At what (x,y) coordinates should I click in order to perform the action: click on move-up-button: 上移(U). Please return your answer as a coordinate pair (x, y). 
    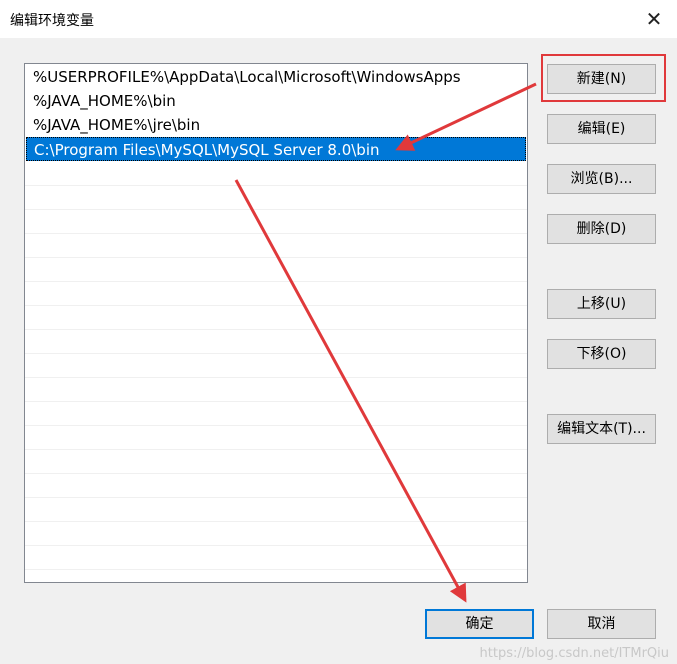
    Looking at the image, I should click on (601, 304).